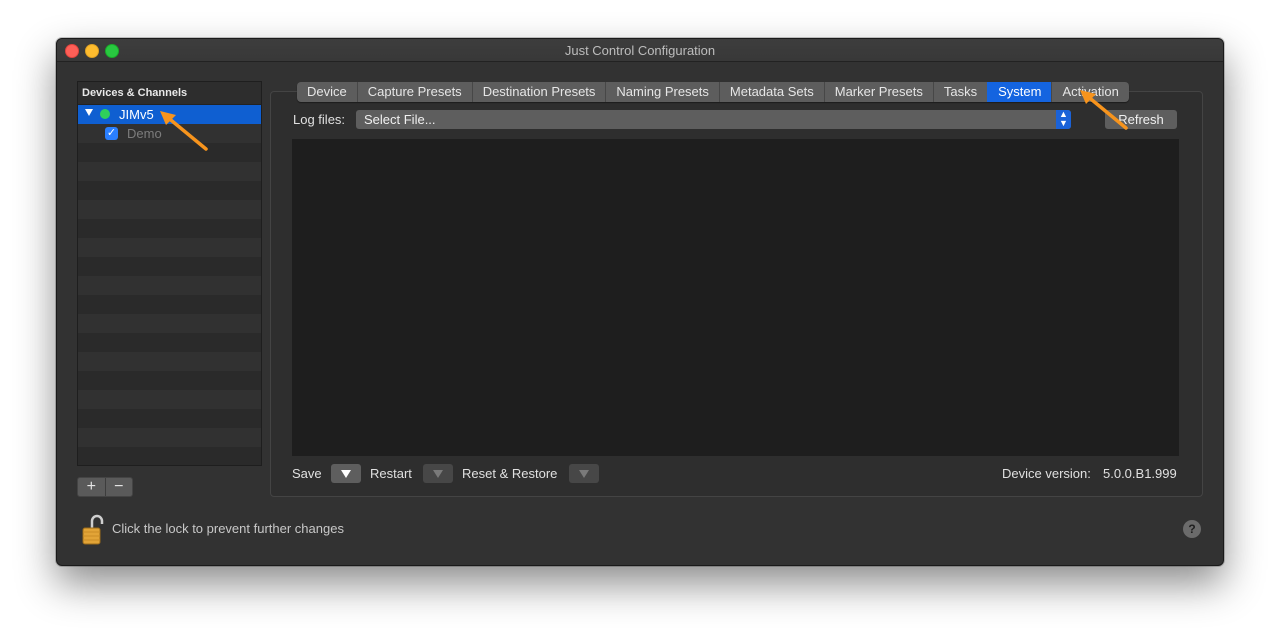 Image resolution: width=1278 pixels, height=639 pixels. I want to click on channel-checkbox: ✓, so click(111, 133).